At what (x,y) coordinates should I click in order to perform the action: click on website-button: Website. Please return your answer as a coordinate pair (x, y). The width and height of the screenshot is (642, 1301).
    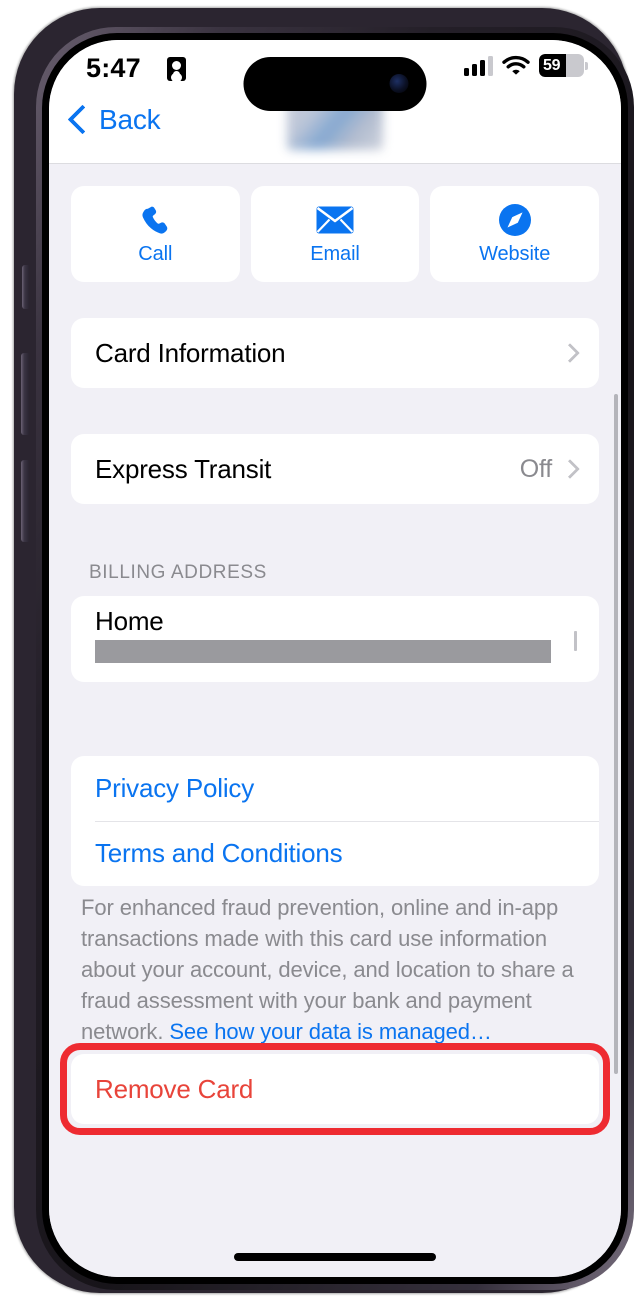
    Looking at the image, I should click on (515, 234).